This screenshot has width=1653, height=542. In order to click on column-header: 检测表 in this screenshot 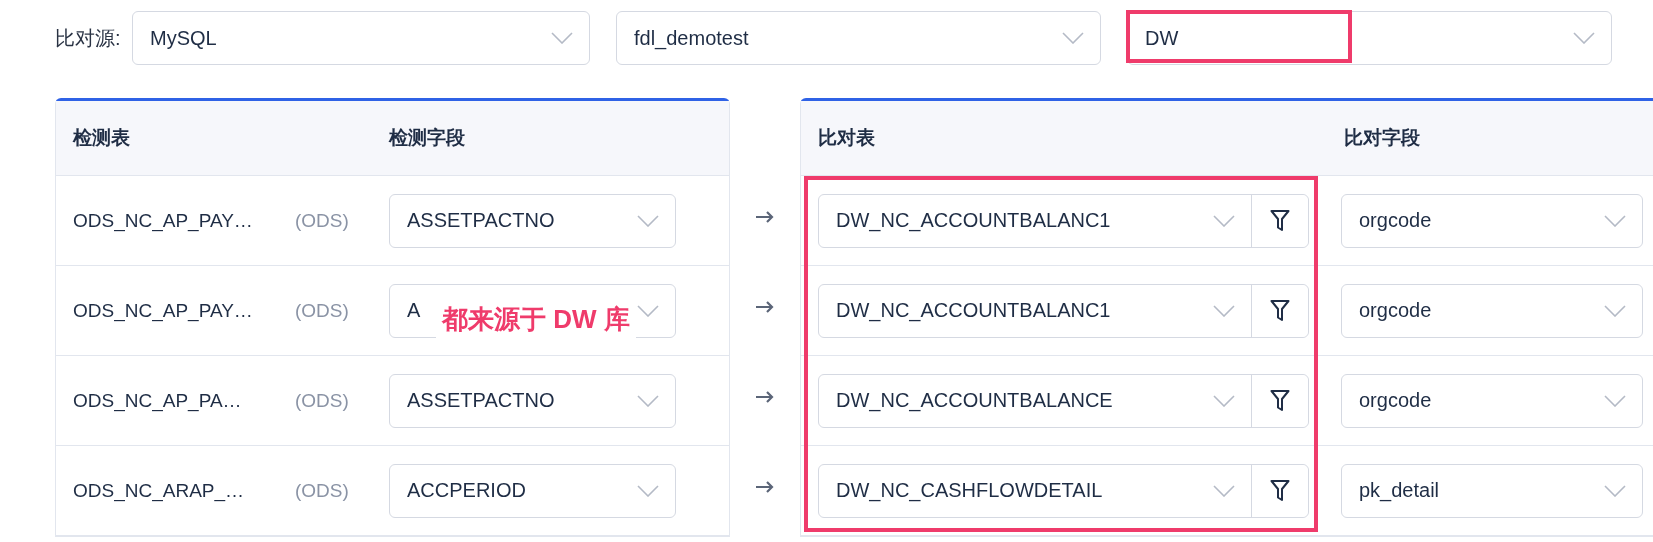, I will do `click(101, 137)`.